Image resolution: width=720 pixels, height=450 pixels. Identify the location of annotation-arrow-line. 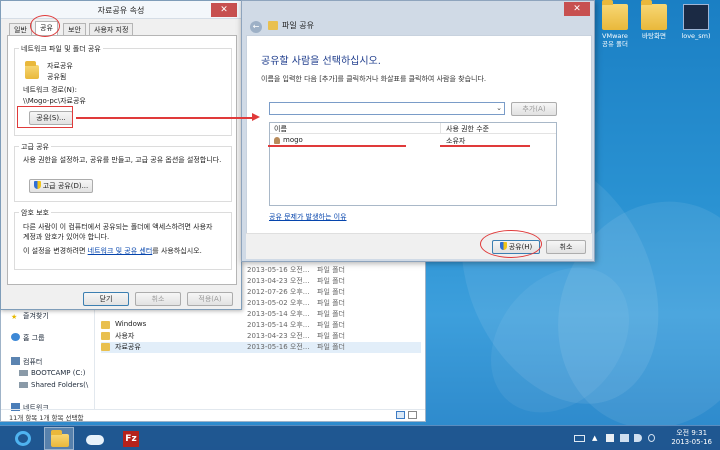
(165, 118).